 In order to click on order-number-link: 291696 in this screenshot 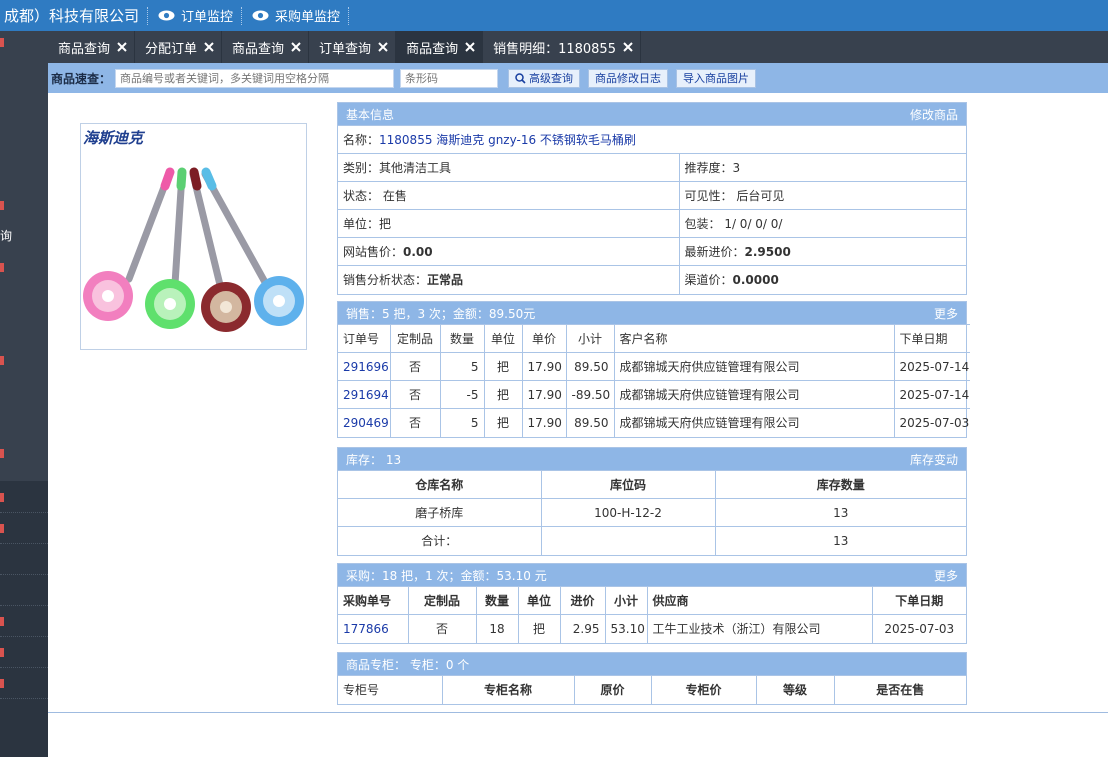, I will do `click(366, 367)`.